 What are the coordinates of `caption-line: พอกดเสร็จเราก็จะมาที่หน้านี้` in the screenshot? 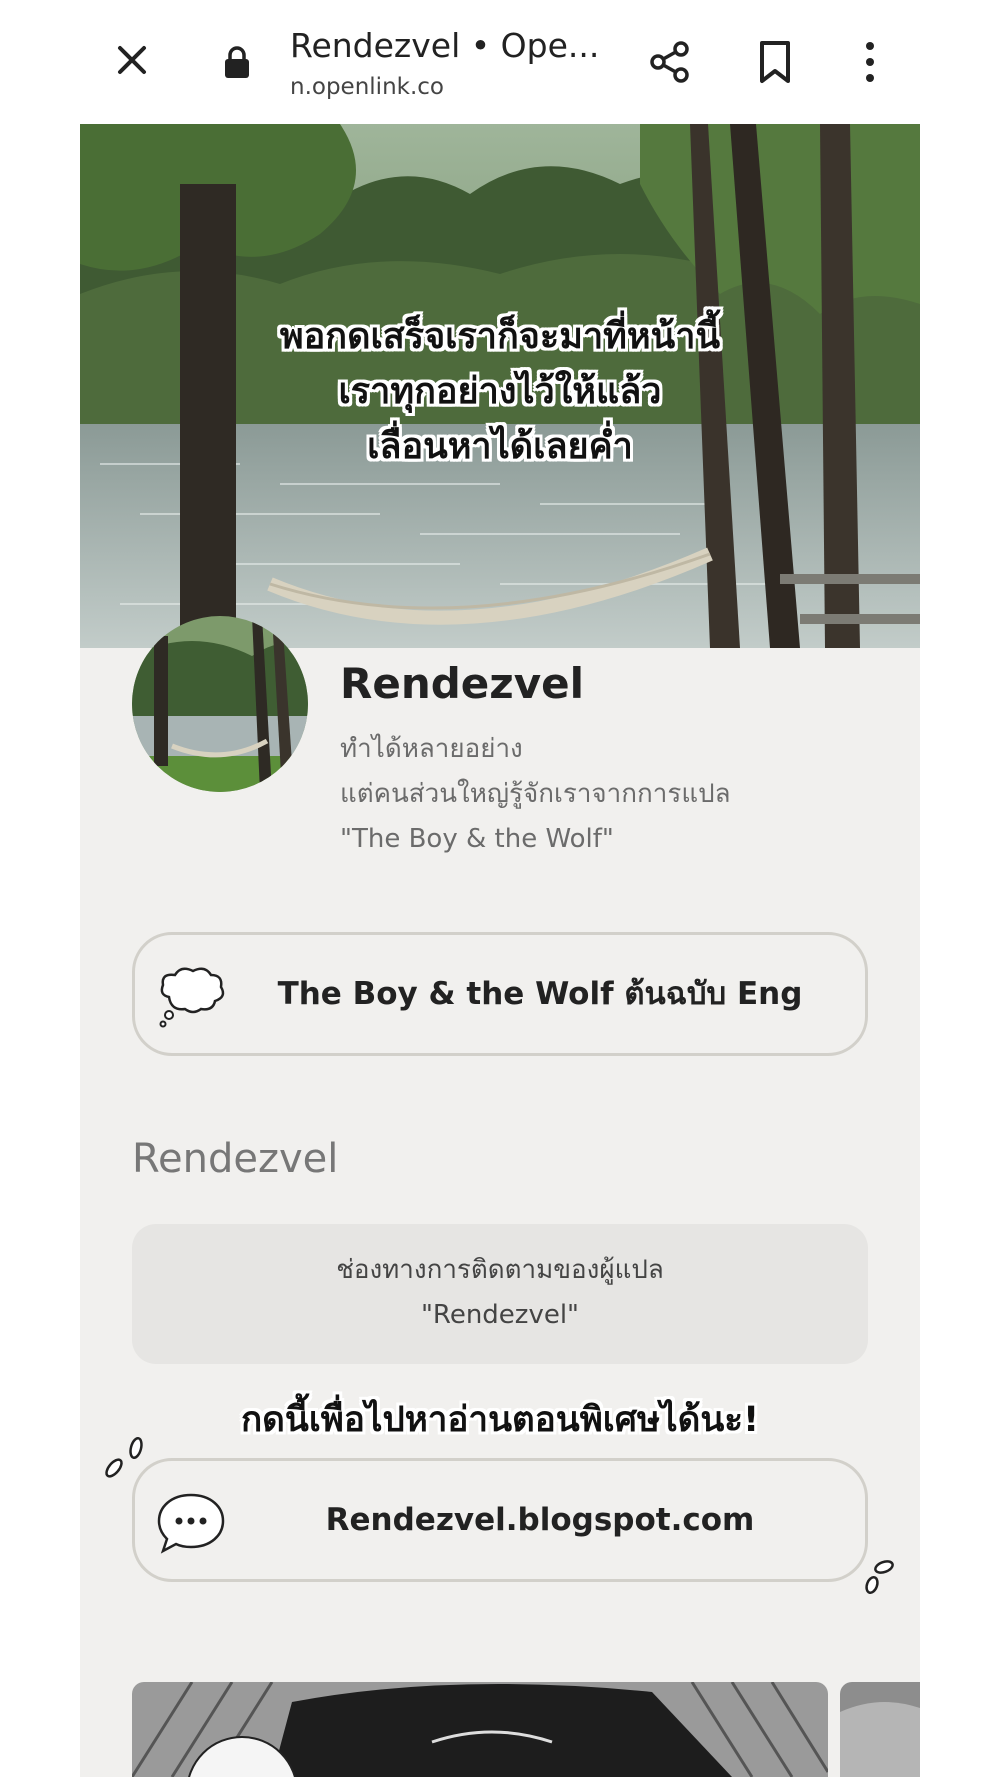 It's located at (500, 336).